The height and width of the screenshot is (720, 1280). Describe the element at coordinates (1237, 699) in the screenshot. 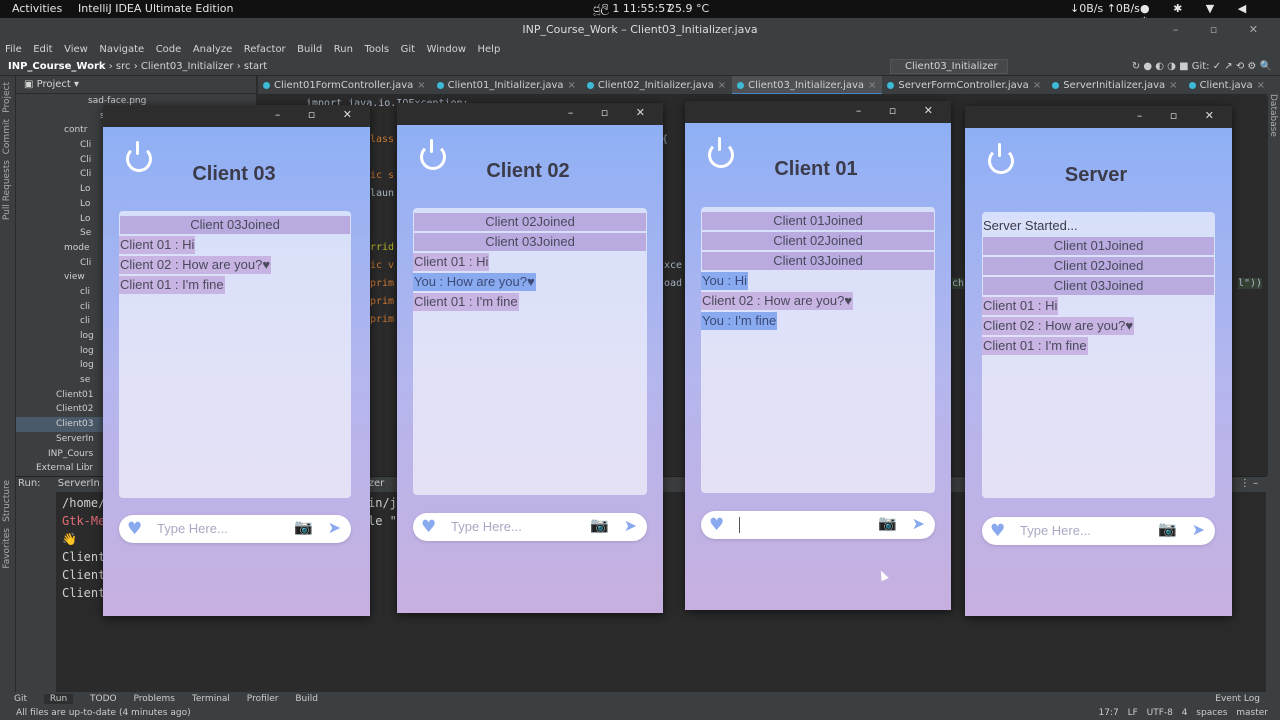

I see `event-log: Event Log` at that location.